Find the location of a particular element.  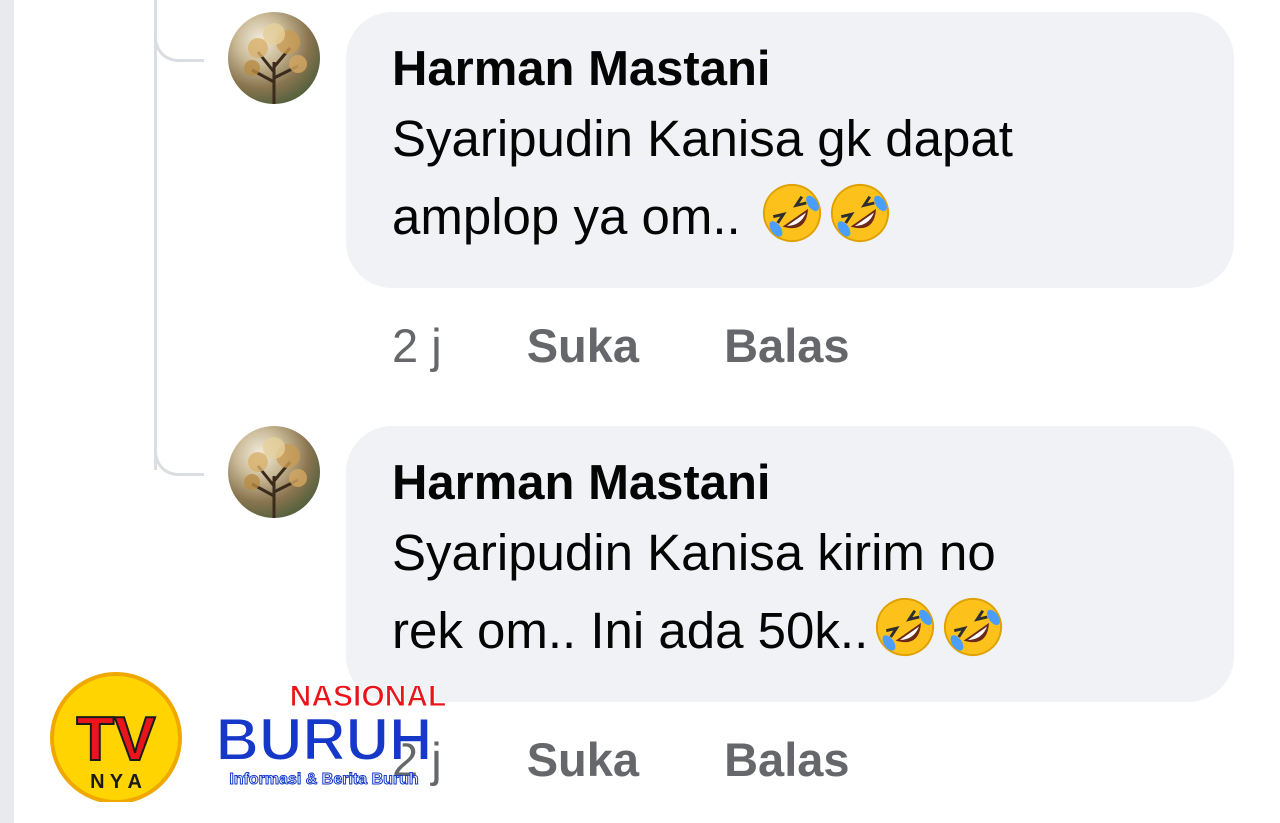

comment-meta: 2 j Suka Balas is located at coordinates (621, 345).